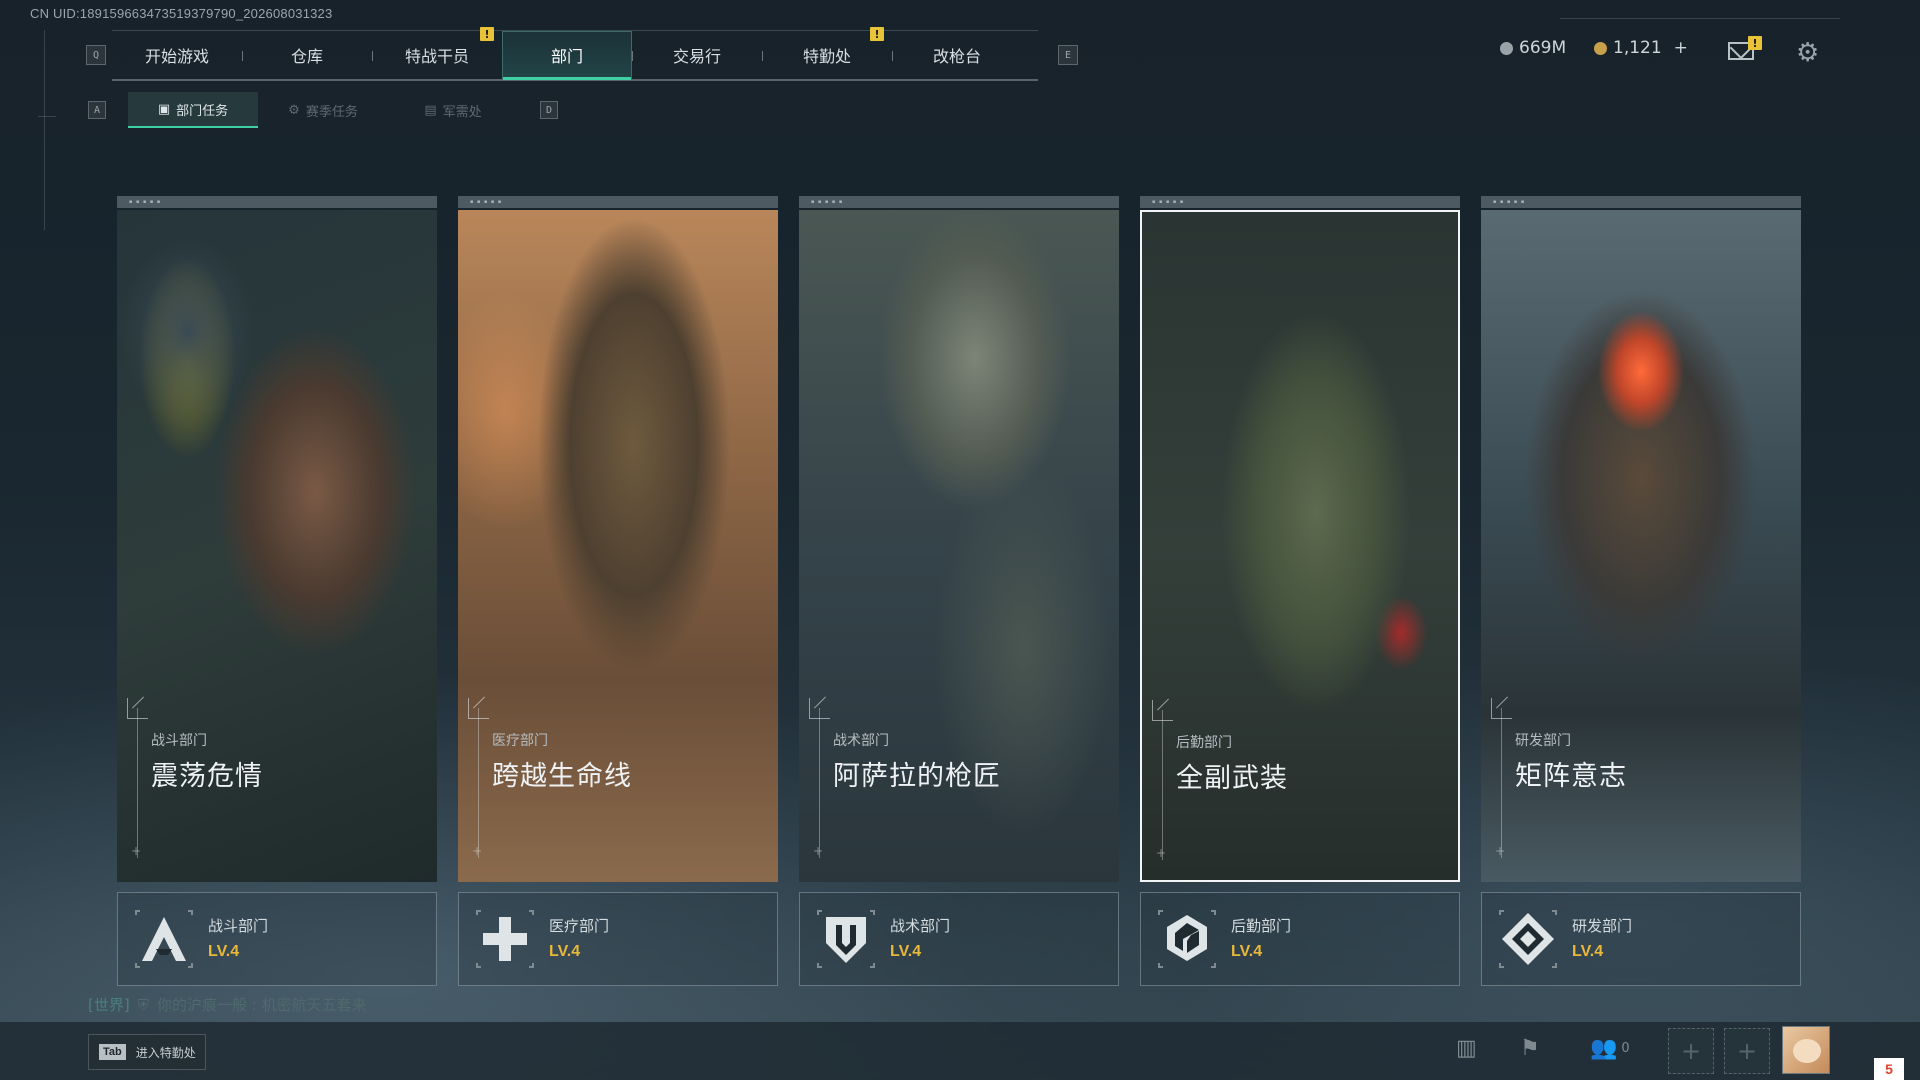 The image size is (1920, 1080). Describe the element at coordinates (1571, 776) in the screenshot. I see `card-title: 矩阵意志` at that location.